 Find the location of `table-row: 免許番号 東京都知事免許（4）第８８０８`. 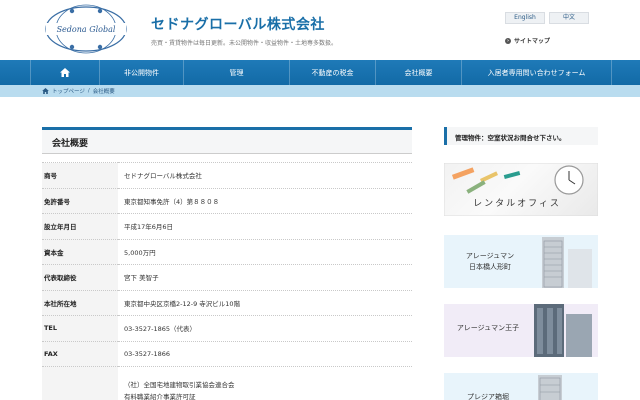

table-row: 免許番号 東京都知事免許（4）第８８０８ is located at coordinates (227, 200).